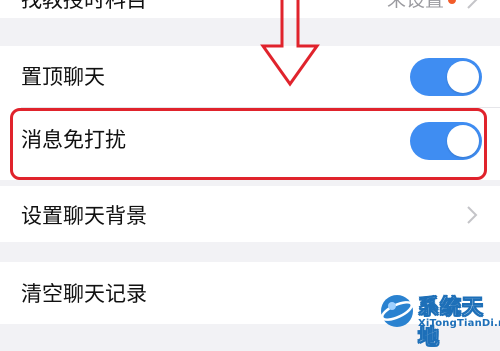 The width and height of the screenshot is (500, 351). What do you see at coordinates (452, 2) in the screenshot?
I see `new-badge-dot` at bounding box center [452, 2].